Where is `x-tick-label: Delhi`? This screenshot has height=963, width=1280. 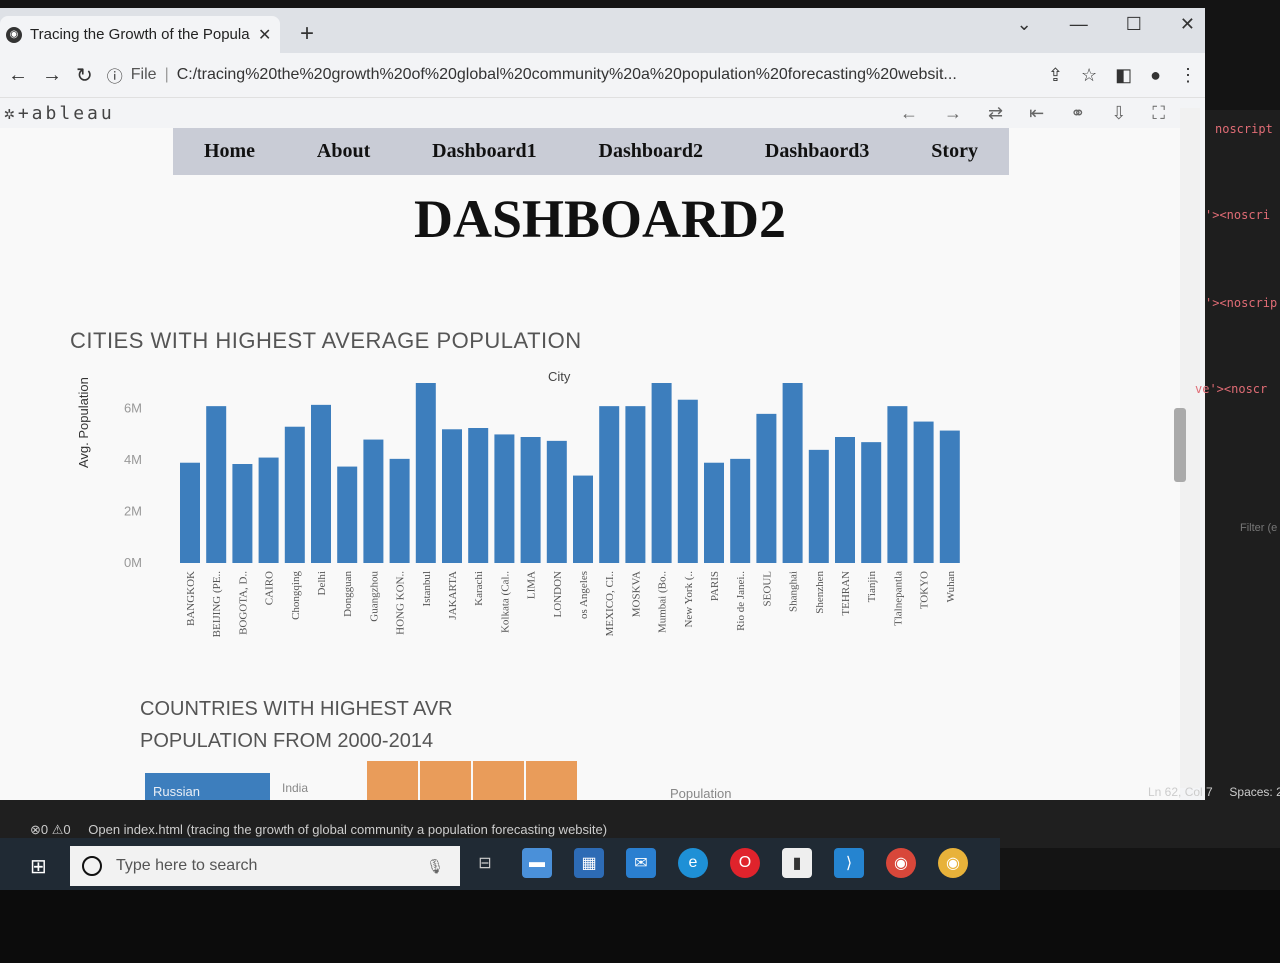 x-tick-label: Delhi is located at coordinates (322, 583).